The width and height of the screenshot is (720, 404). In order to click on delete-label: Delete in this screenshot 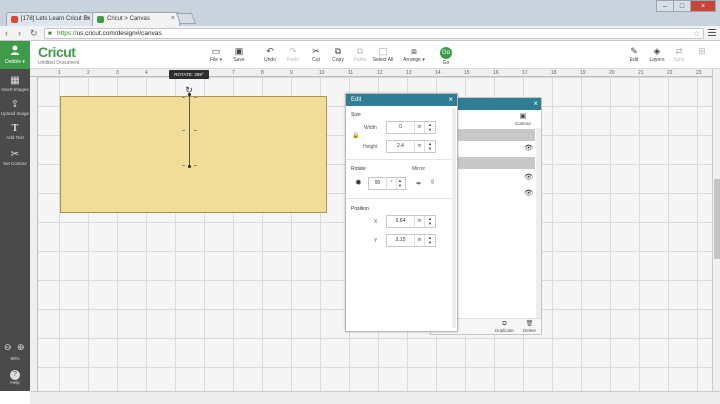, I will do `click(530, 330)`.